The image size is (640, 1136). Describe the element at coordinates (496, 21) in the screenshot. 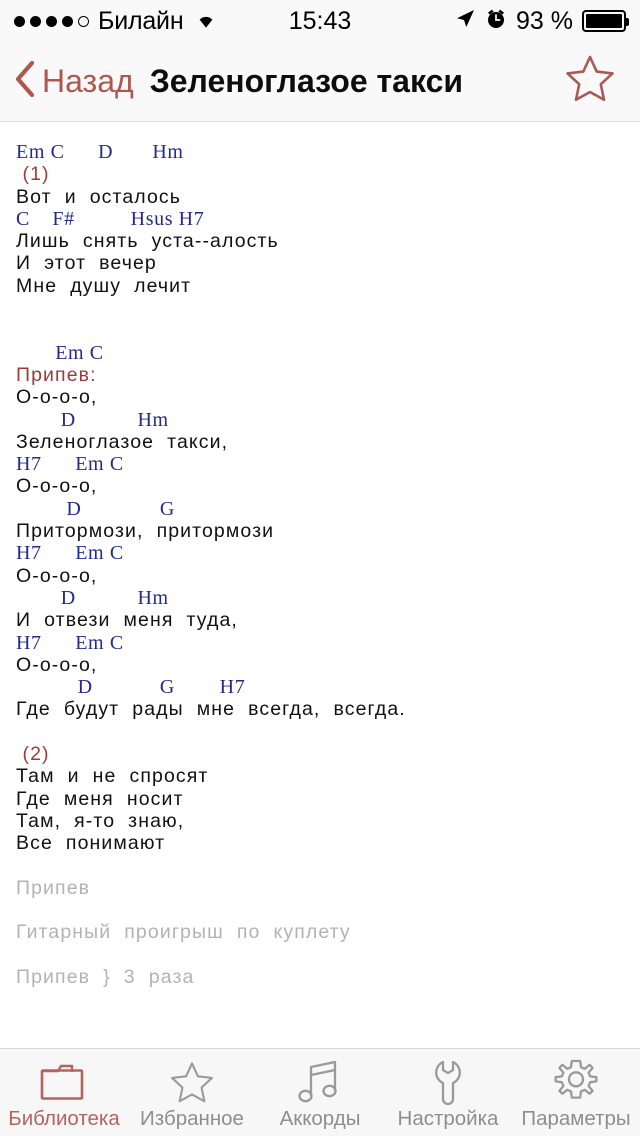

I see `alarm-clock-icon` at that location.